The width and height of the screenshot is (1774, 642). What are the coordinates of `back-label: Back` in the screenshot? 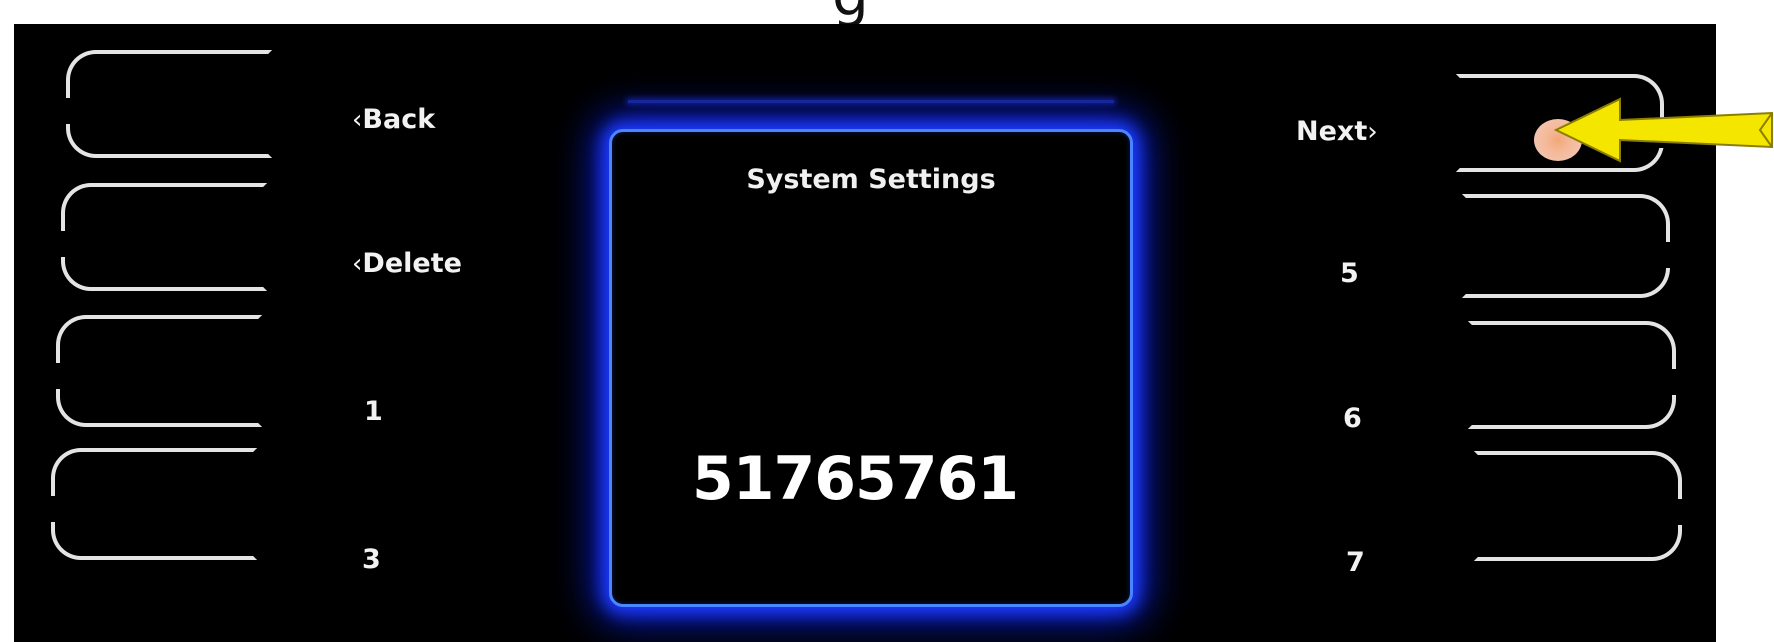 It's located at (399, 119).